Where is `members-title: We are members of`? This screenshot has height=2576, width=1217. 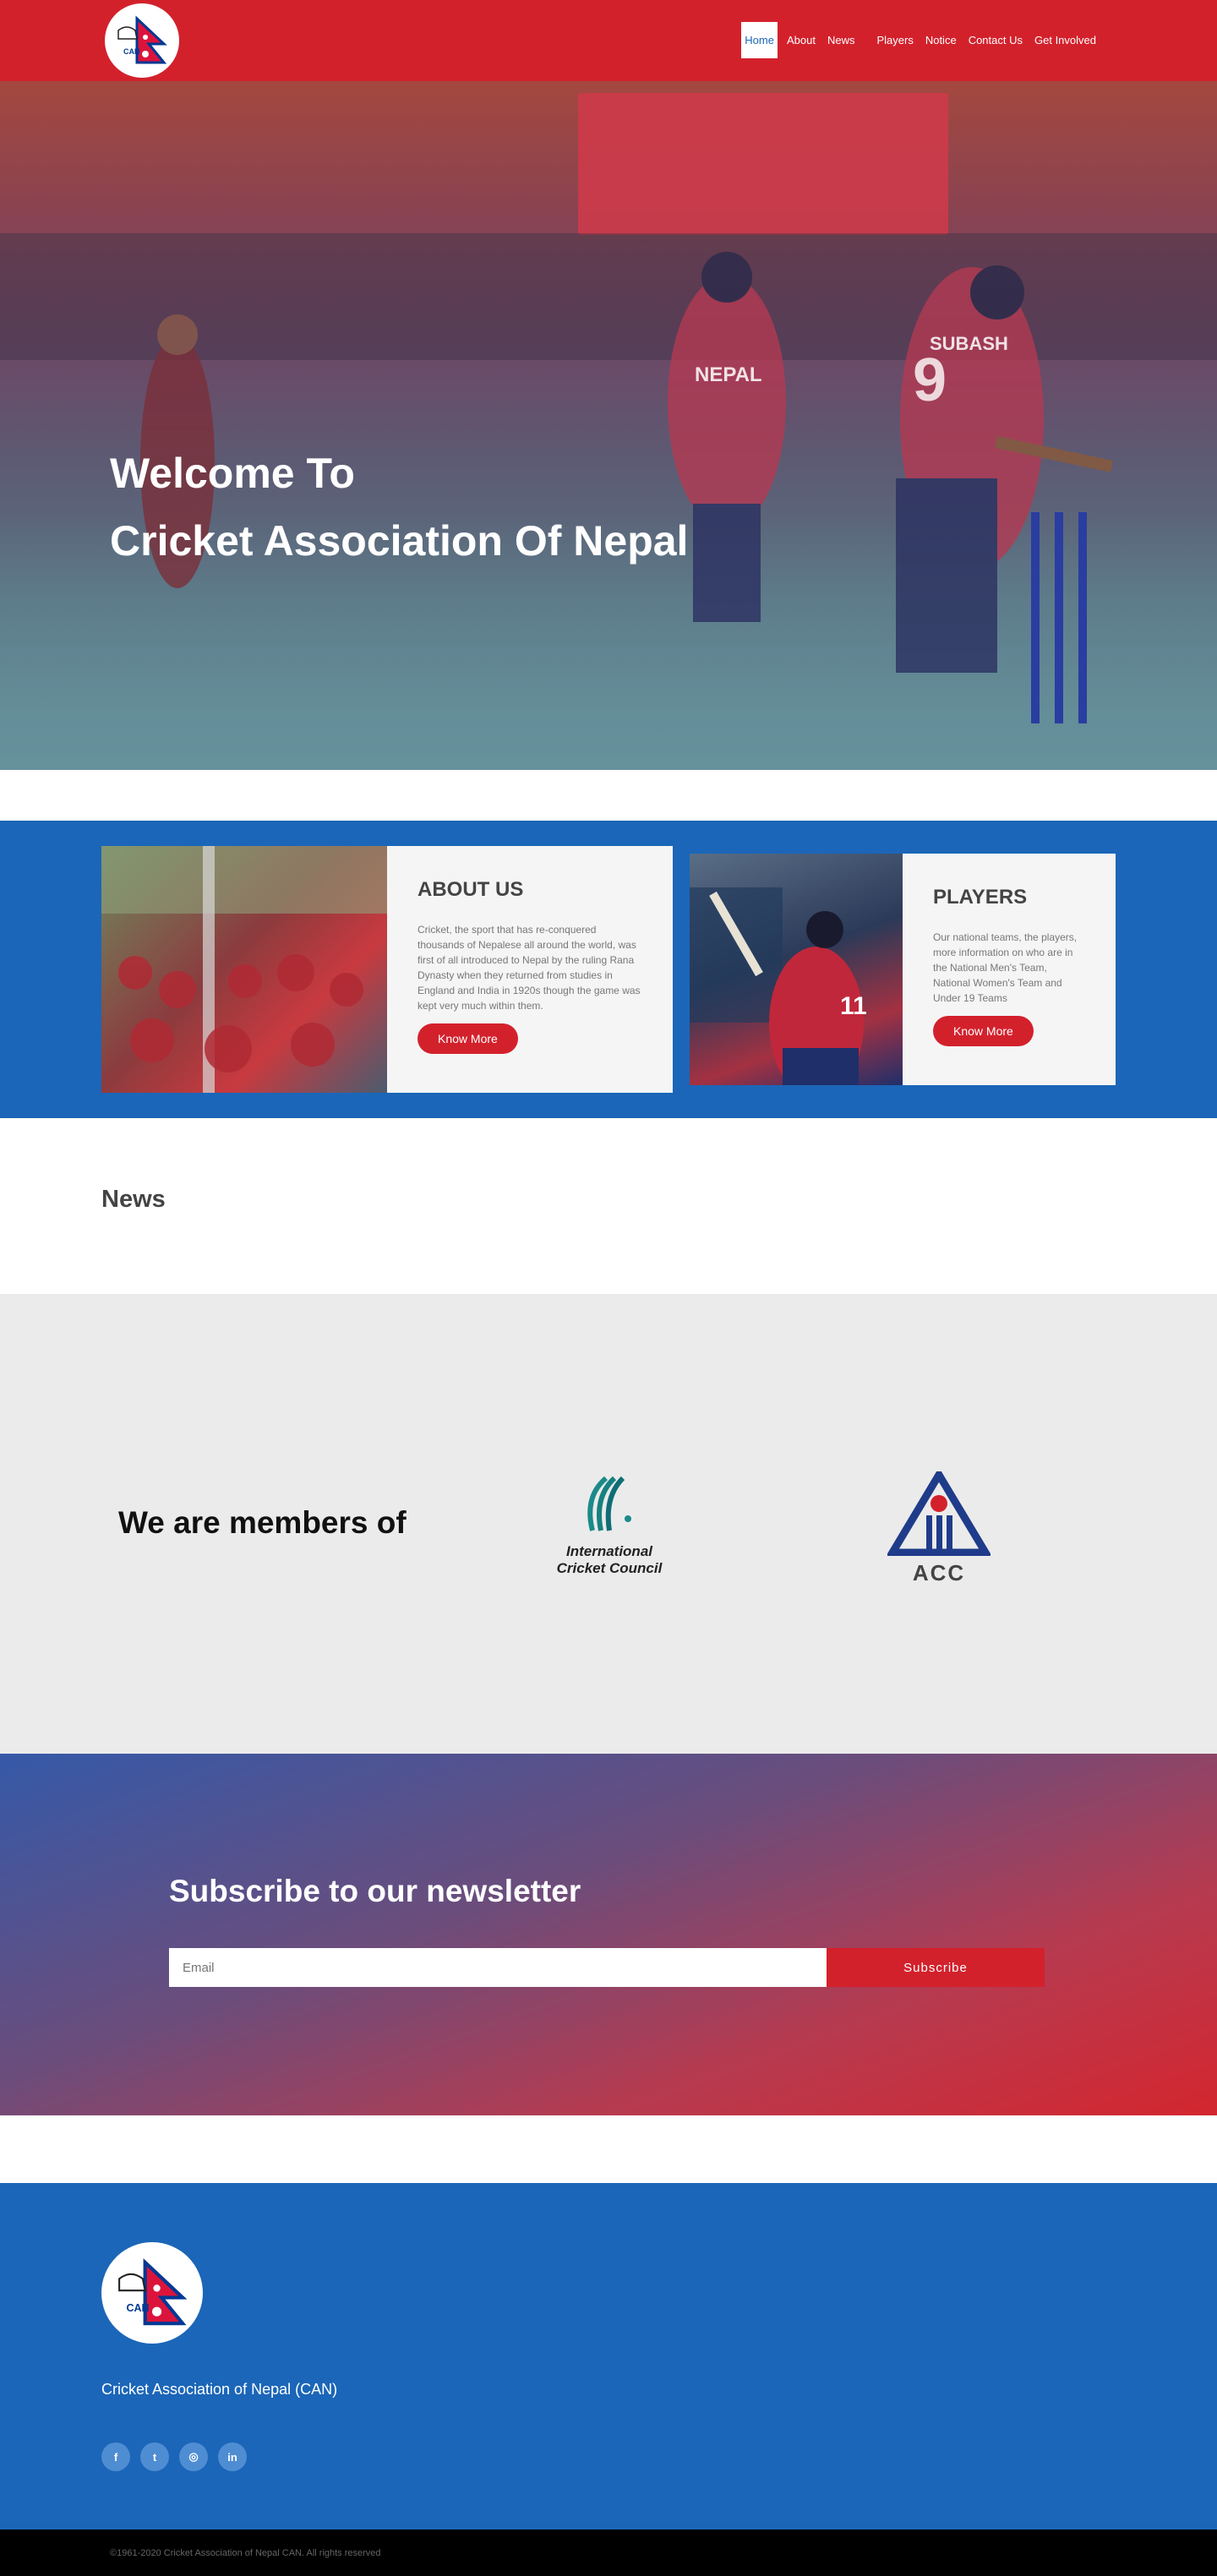 members-title: We are members of is located at coordinates (262, 1522).